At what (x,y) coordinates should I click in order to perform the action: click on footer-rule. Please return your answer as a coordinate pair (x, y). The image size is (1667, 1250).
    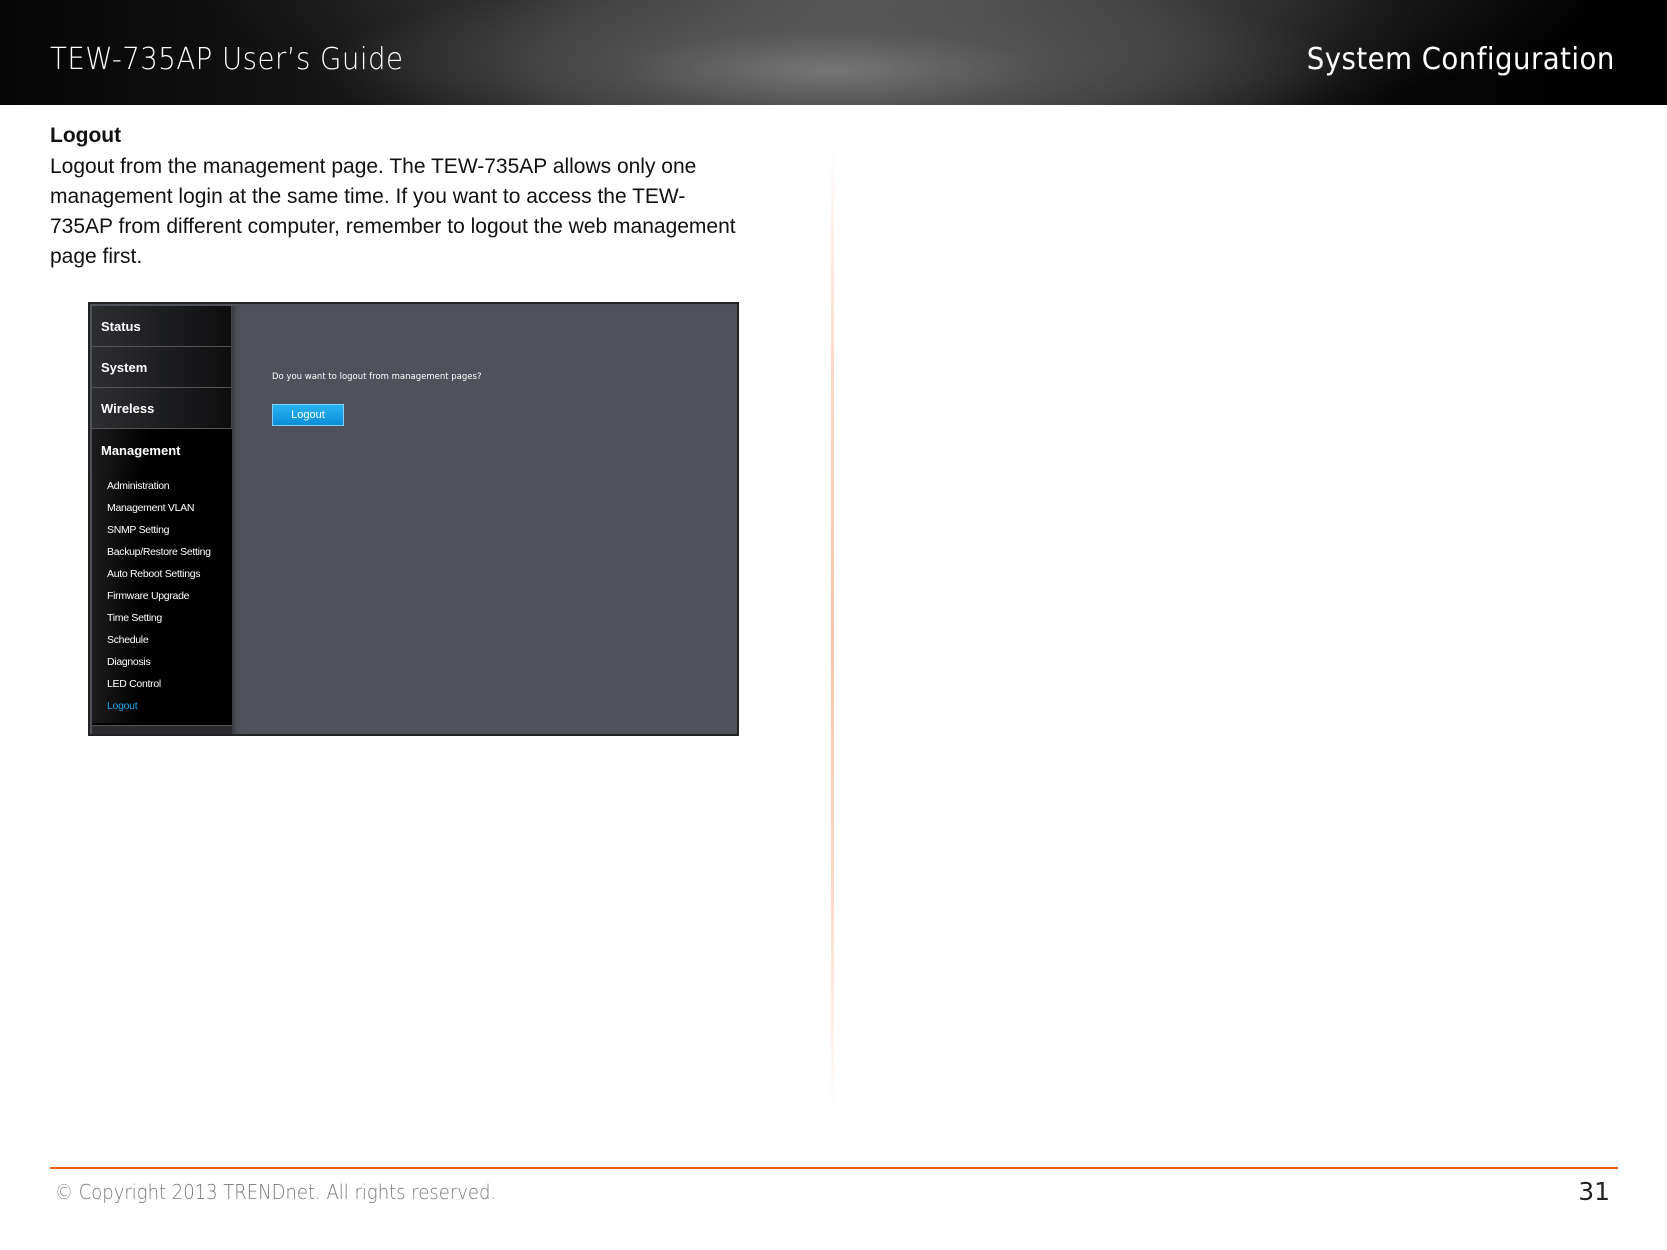
    Looking at the image, I should click on (834, 1168).